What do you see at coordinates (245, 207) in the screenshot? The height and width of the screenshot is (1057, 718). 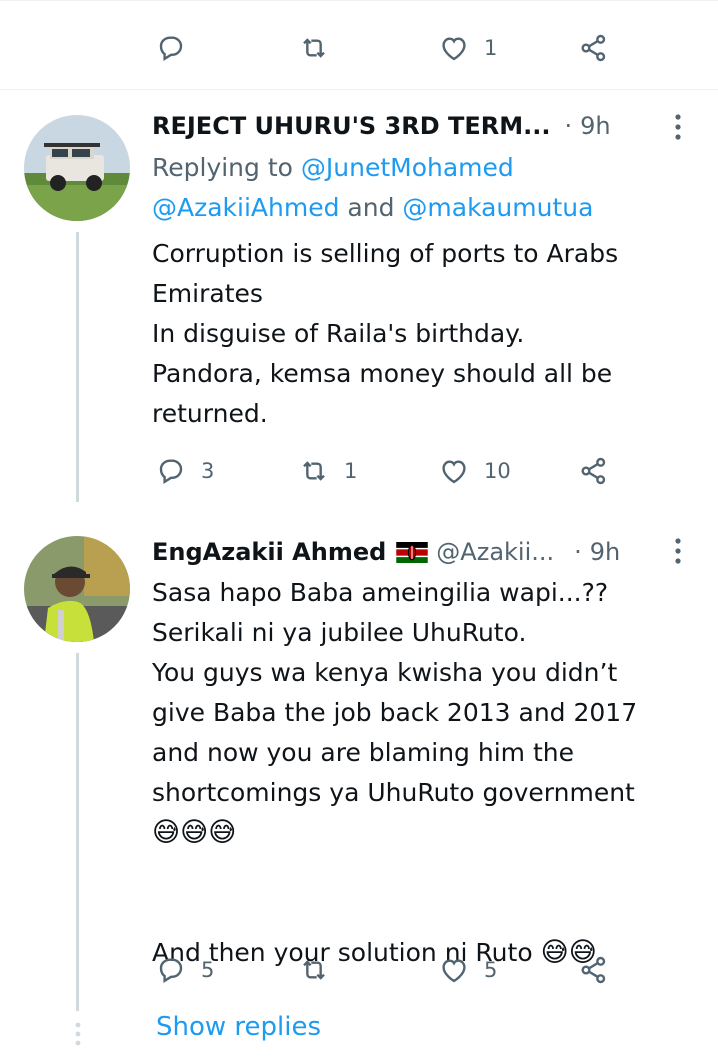 I see `mention-link: @AzakiiAhmed` at bounding box center [245, 207].